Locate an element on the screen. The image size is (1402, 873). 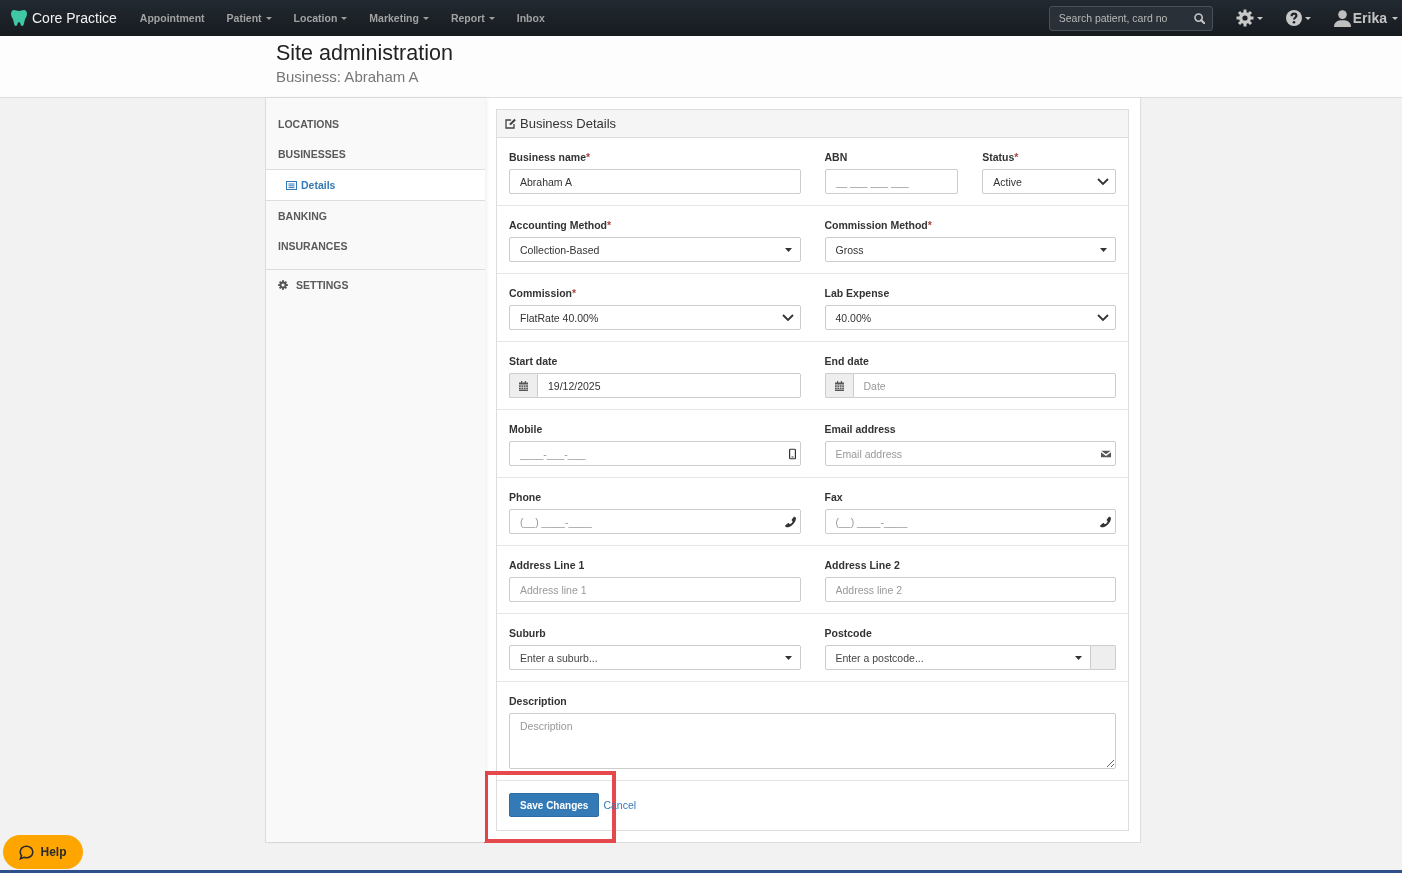
list-icon is located at coordinates (291, 185).